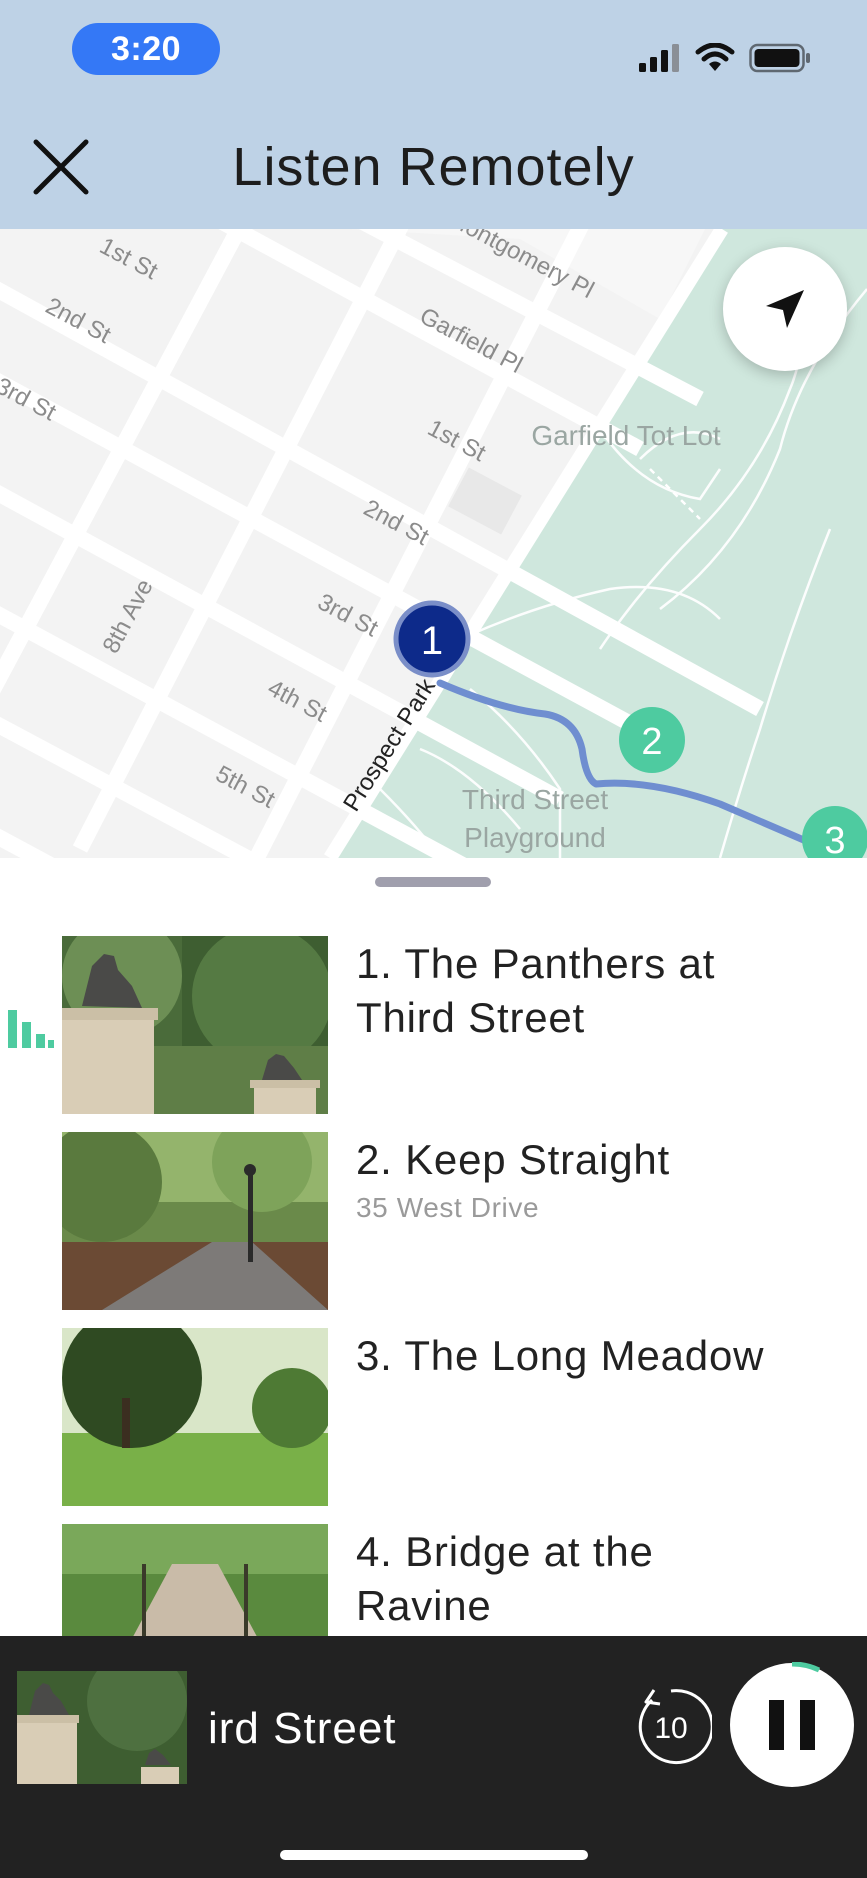 This screenshot has height=1878, width=867. Describe the element at coordinates (779, 58) in the screenshot. I see `battery-icon` at that location.